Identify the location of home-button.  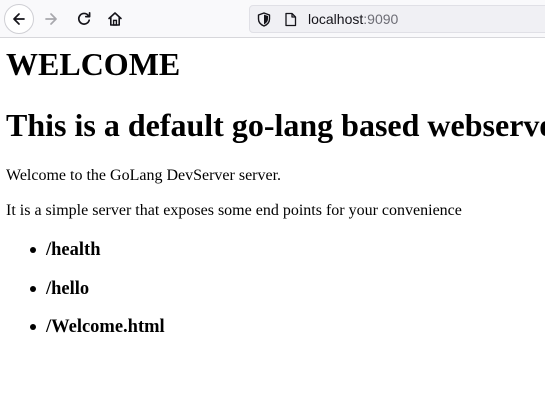
(115, 19).